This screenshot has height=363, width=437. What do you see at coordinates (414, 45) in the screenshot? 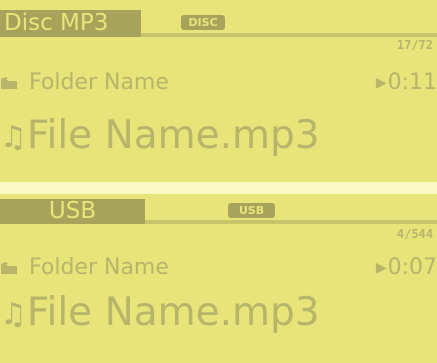
I see `track-counter: 17/72` at bounding box center [414, 45].